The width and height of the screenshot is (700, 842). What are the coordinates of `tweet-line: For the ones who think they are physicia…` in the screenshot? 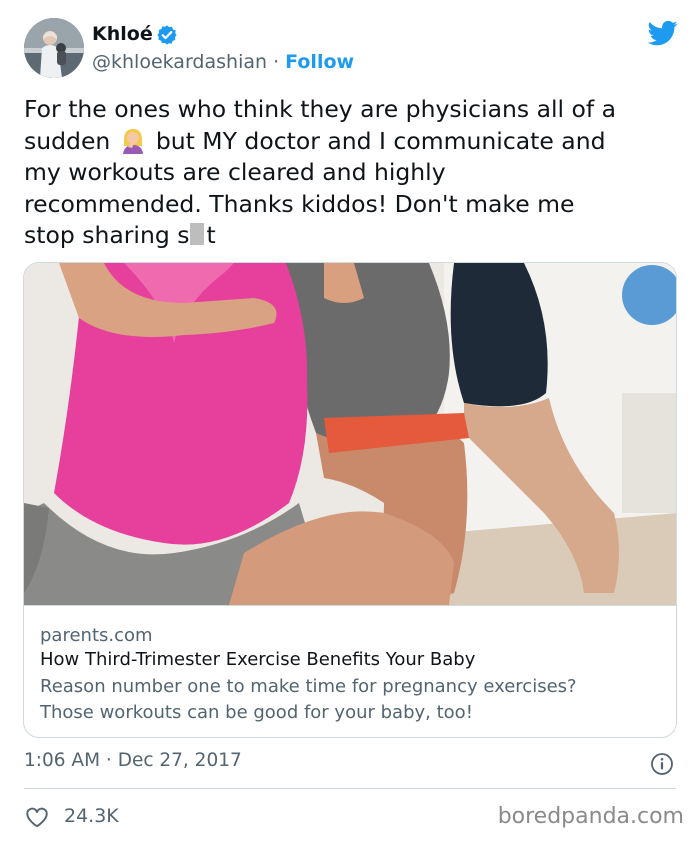 It's located at (320, 109).